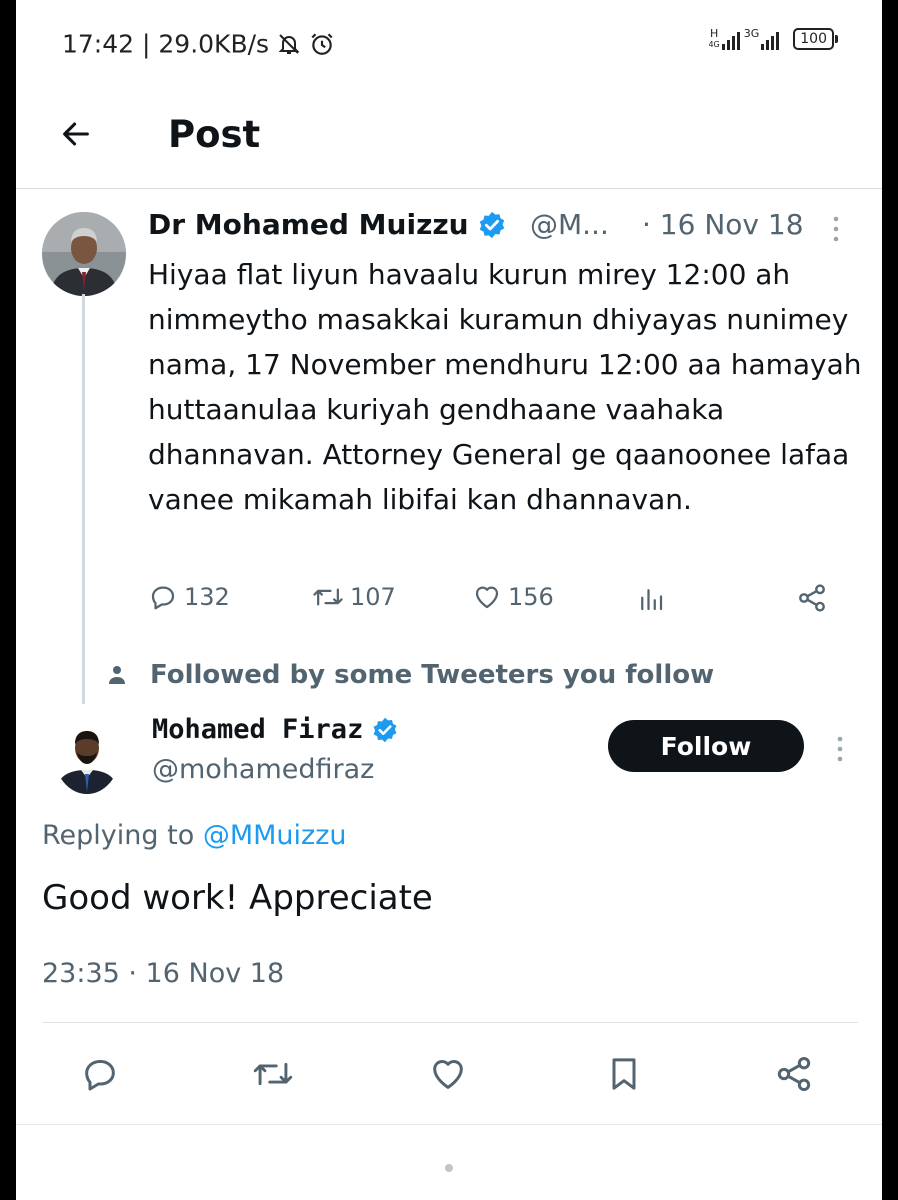 The width and height of the screenshot is (898, 1200). What do you see at coordinates (449, 1168) in the screenshot?
I see `scroll-indicator-dot` at bounding box center [449, 1168].